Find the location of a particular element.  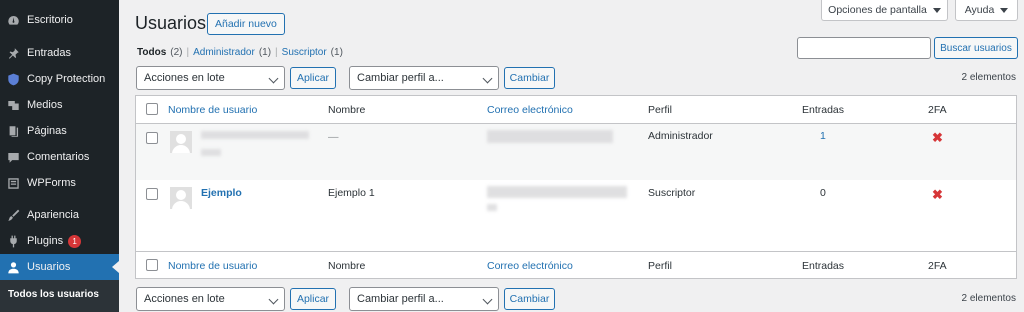

name-cell: — is located at coordinates (333, 137).